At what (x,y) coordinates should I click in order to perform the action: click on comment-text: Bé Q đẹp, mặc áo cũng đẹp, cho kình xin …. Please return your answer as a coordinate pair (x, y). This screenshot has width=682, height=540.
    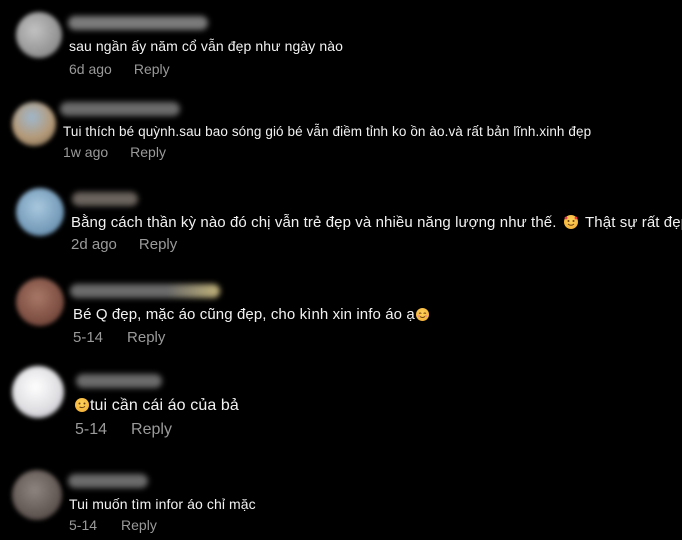
    Looking at the image, I should click on (244, 314).